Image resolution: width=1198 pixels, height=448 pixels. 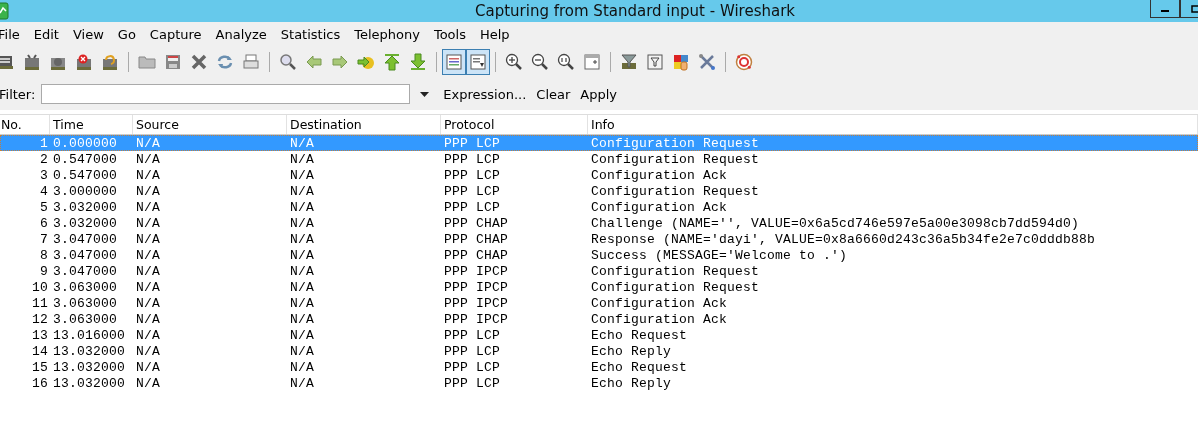 I want to click on packet-row: 9 3.047000 N/A N/A PPP IPCP Configuration Request, so click(x=599, y=271).